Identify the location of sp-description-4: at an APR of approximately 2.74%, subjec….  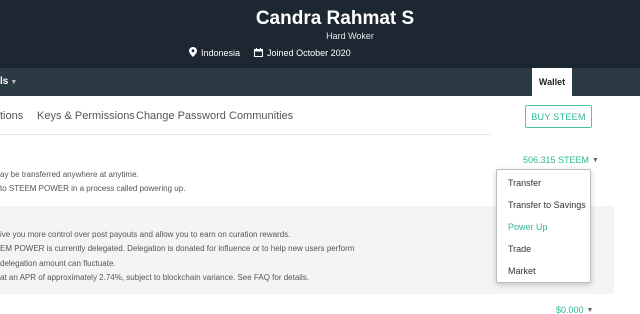
(155, 277).